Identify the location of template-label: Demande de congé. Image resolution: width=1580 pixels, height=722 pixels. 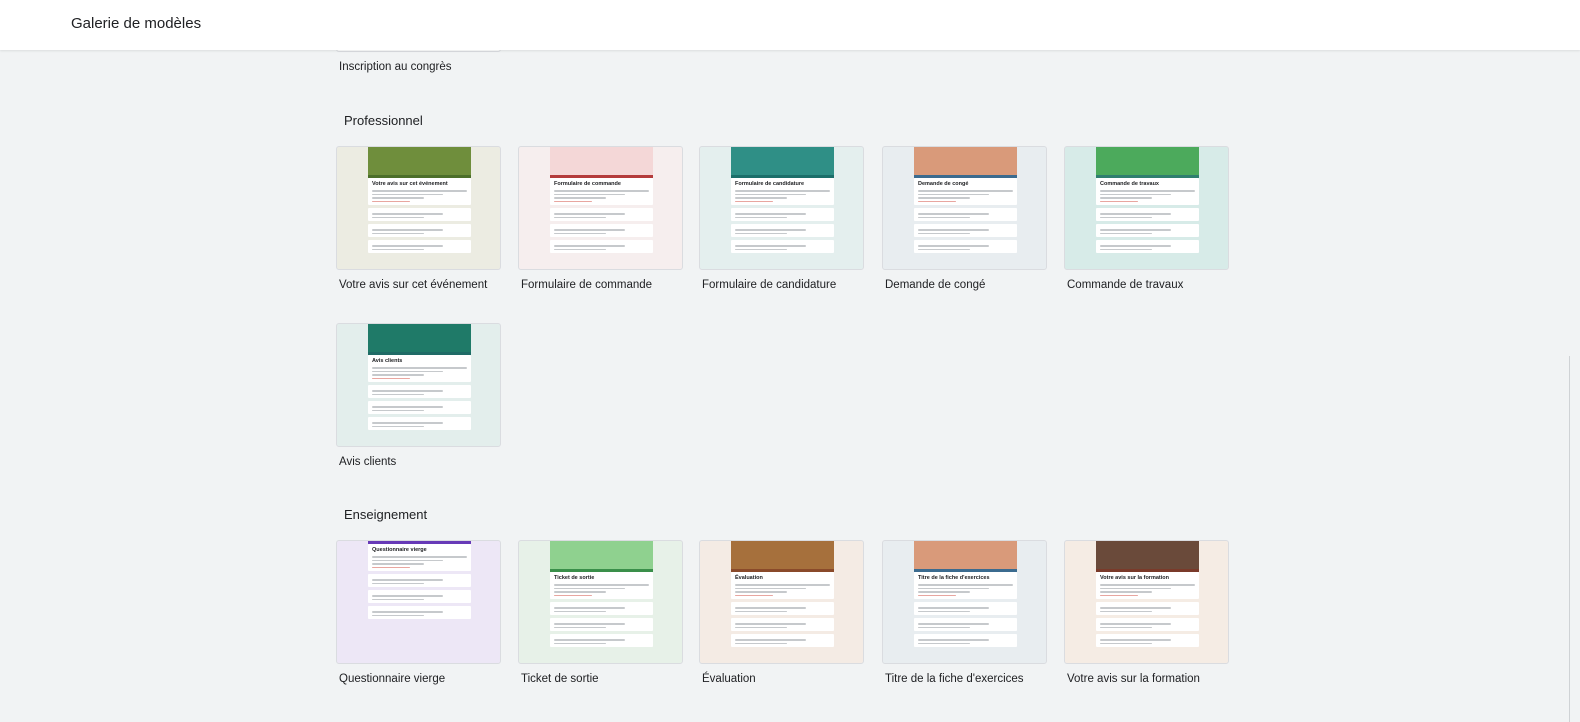
(935, 285).